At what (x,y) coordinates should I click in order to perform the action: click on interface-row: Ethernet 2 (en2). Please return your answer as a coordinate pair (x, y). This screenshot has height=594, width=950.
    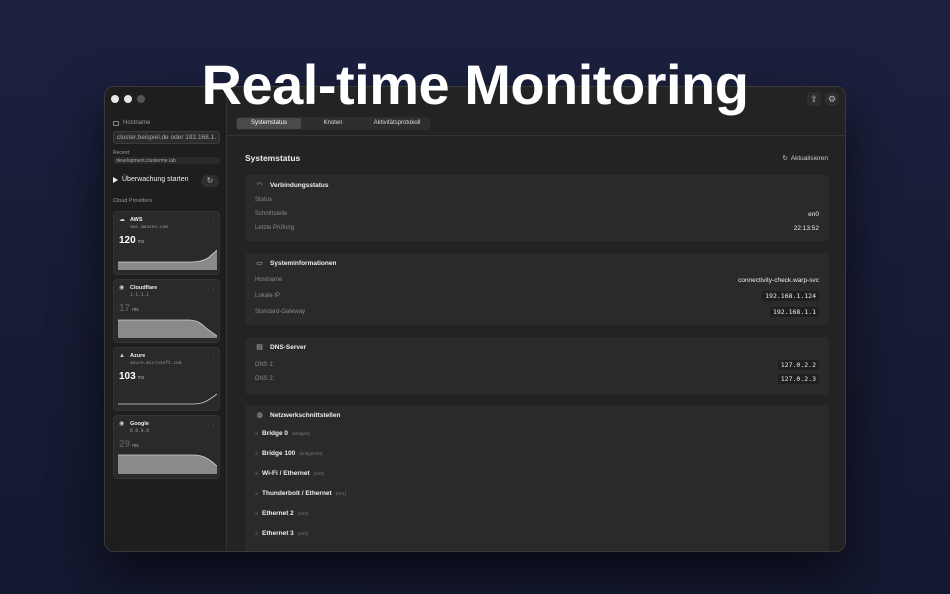
    Looking at the image, I should click on (281, 513).